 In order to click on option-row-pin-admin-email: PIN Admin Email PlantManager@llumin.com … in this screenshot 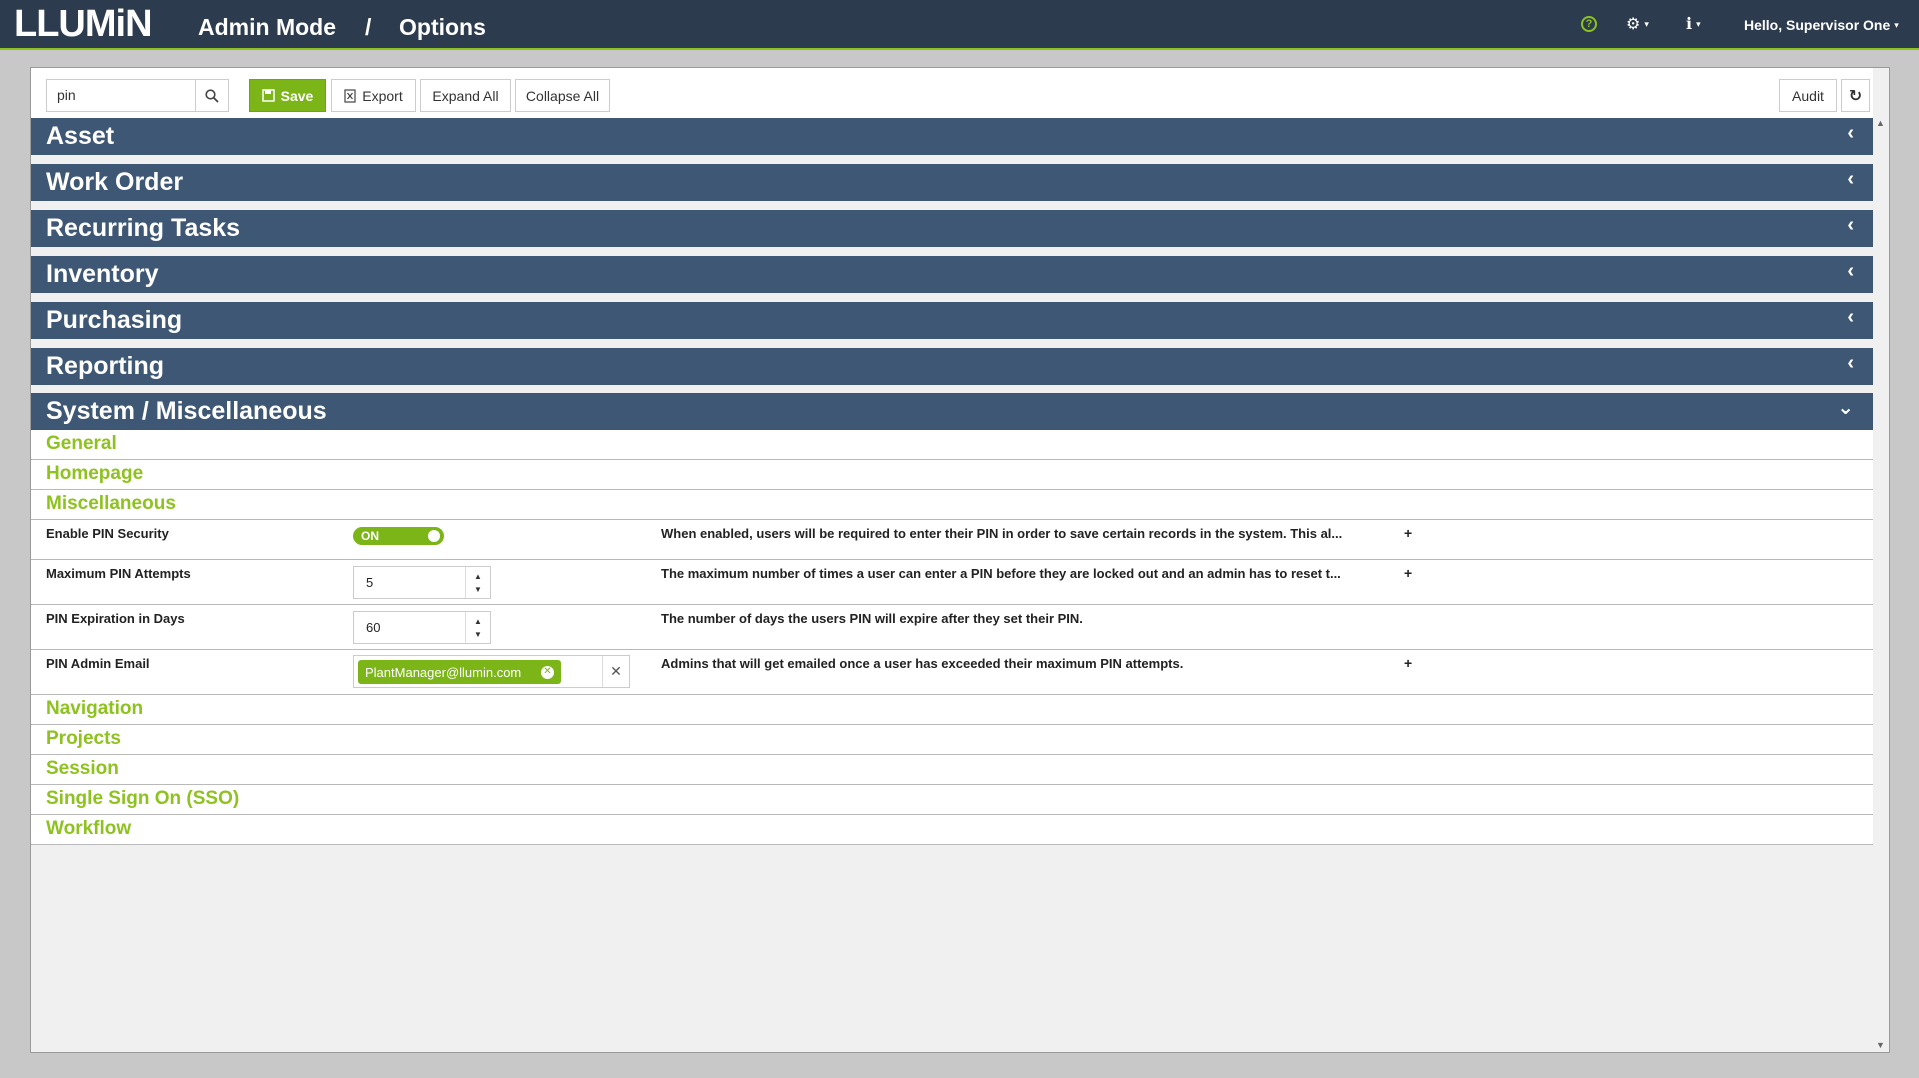, I will do `click(952, 672)`.